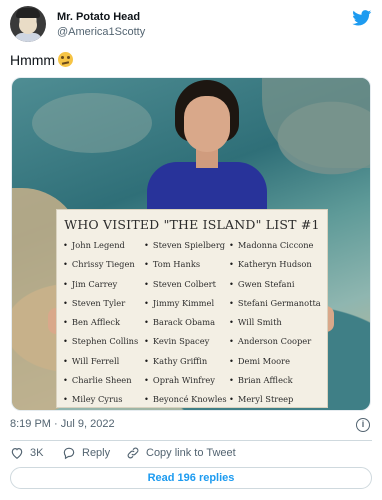 This screenshot has width=382, height=500. I want to click on author-name: Mr. Potato Head, so click(98, 17).